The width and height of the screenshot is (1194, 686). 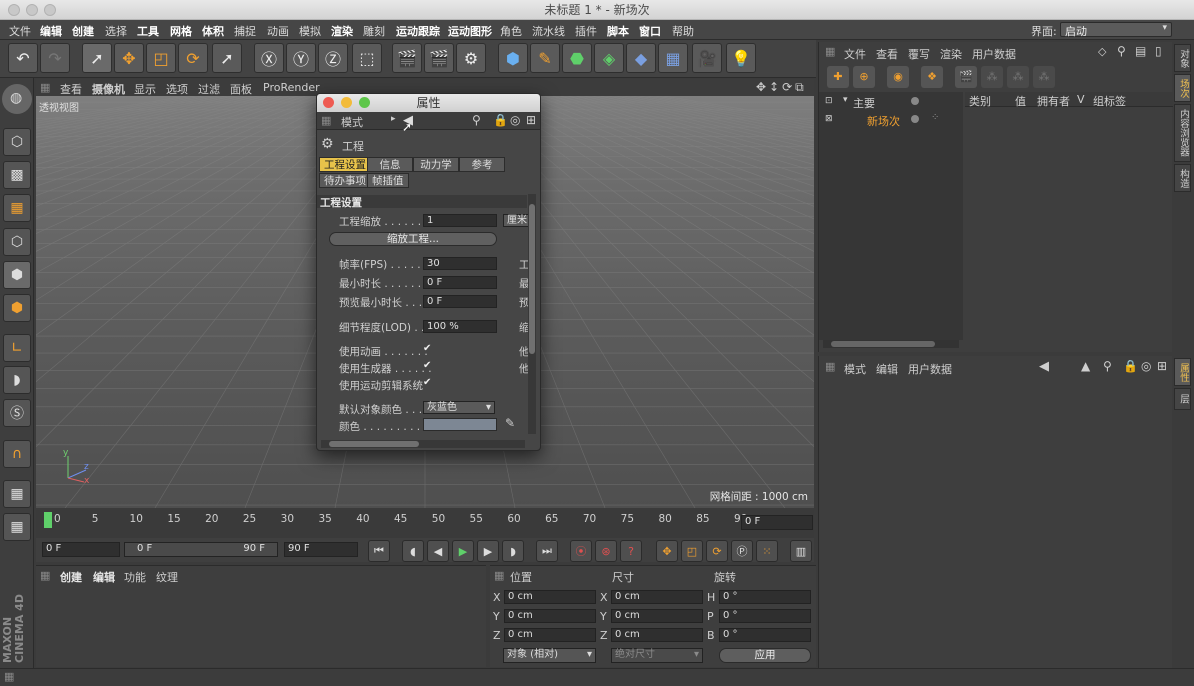 I want to click on environment-button: ◆, so click(x=641, y=58).